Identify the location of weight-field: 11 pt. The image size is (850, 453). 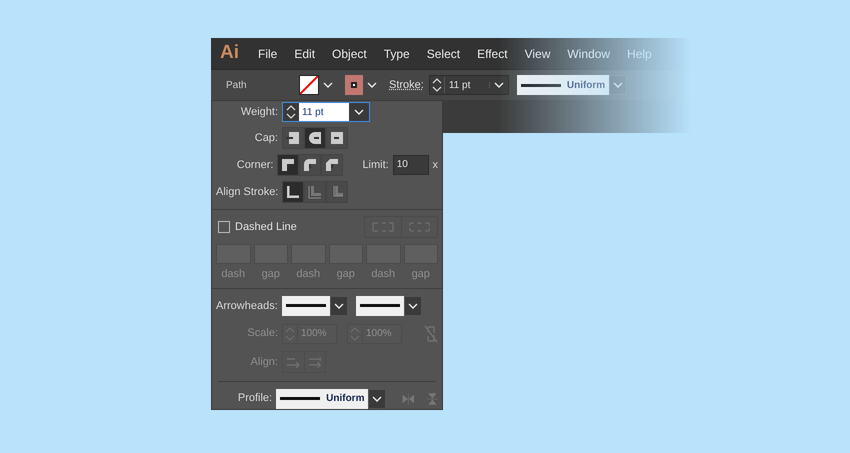
(326, 112).